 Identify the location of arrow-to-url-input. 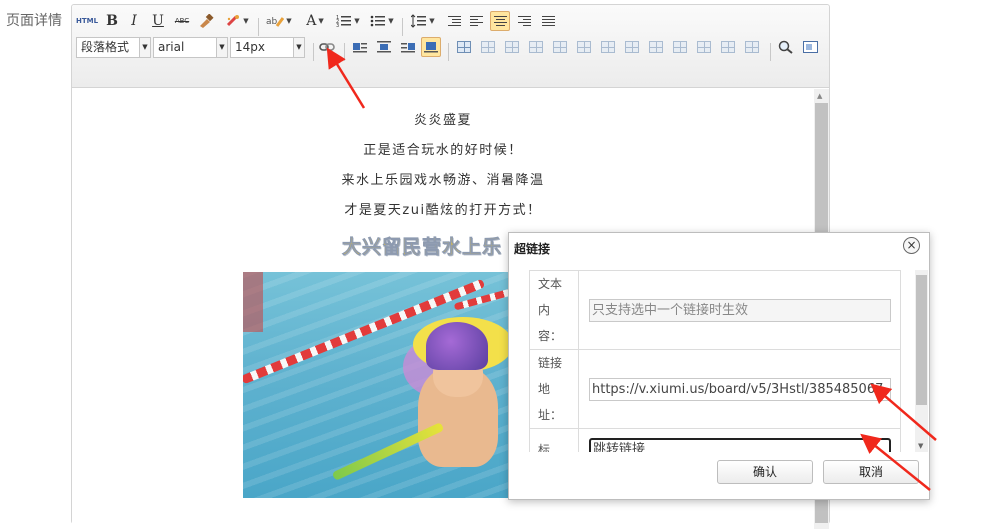
(903, 412).